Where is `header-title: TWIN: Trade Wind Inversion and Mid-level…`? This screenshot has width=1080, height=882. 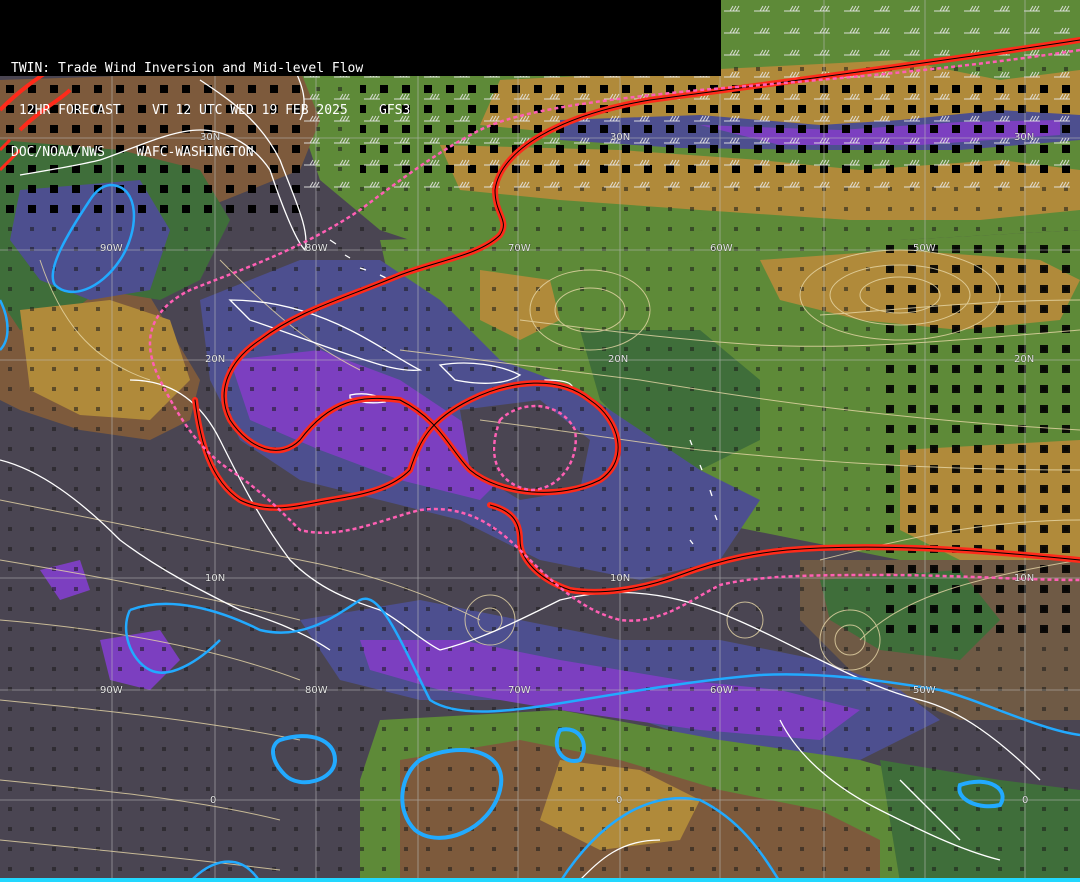 header-title: TWIN: Trade Wind Inversion and Mid-level… is located at coordinates (187, 68).